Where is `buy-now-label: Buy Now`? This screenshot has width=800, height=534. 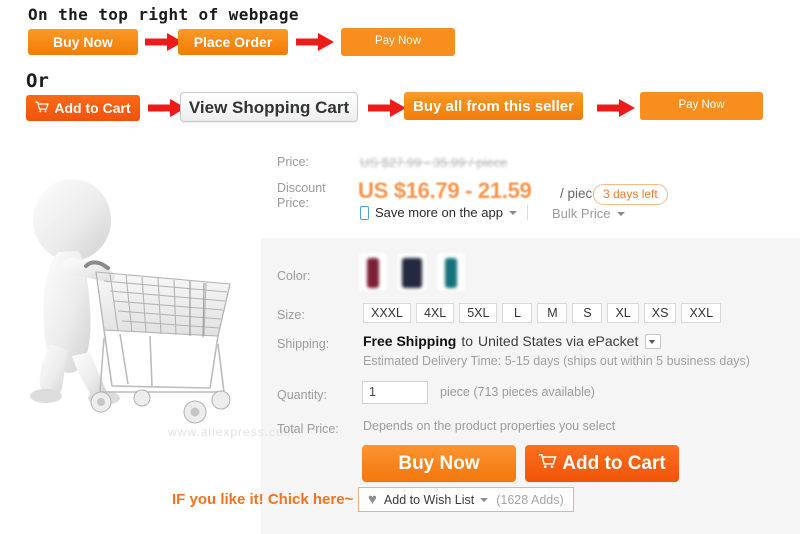 buy-now-label: Buy Now is located at coordinates (439, 463).